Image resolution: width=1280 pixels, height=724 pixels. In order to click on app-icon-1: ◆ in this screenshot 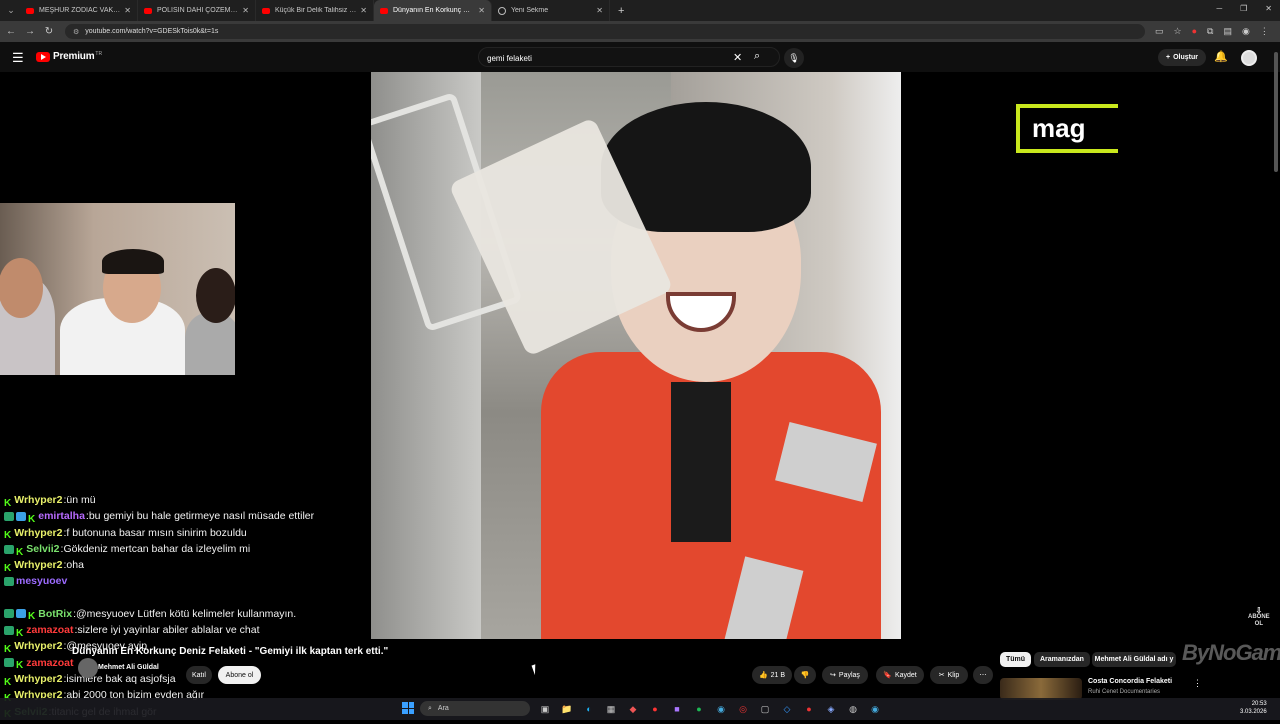, I will do `click(633, 709)`.